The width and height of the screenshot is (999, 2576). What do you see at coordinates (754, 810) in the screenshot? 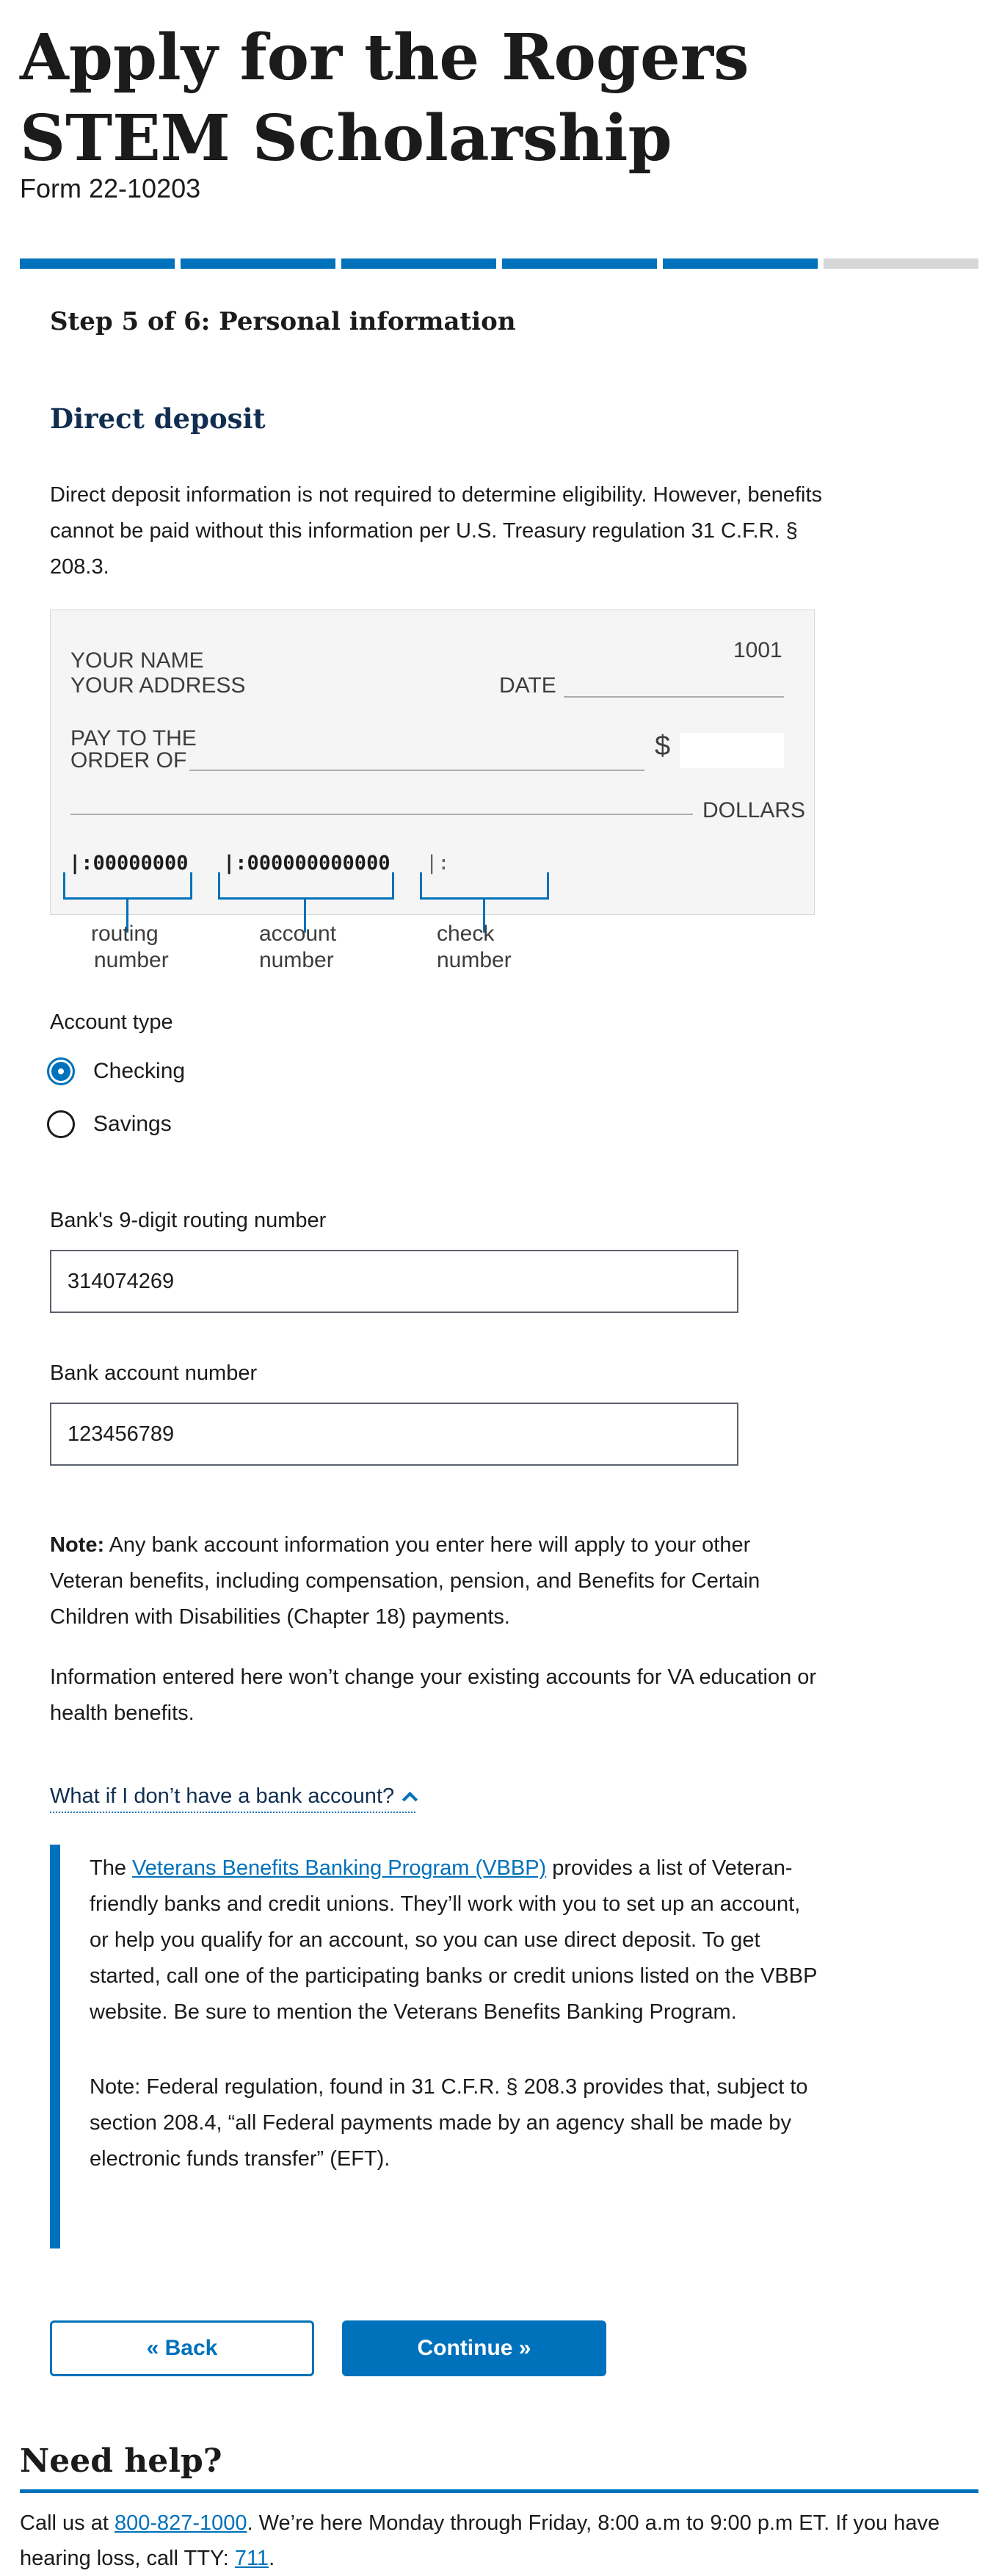
I see `check-dollars-label: DOLLARS` at bounding box center [754, 810].